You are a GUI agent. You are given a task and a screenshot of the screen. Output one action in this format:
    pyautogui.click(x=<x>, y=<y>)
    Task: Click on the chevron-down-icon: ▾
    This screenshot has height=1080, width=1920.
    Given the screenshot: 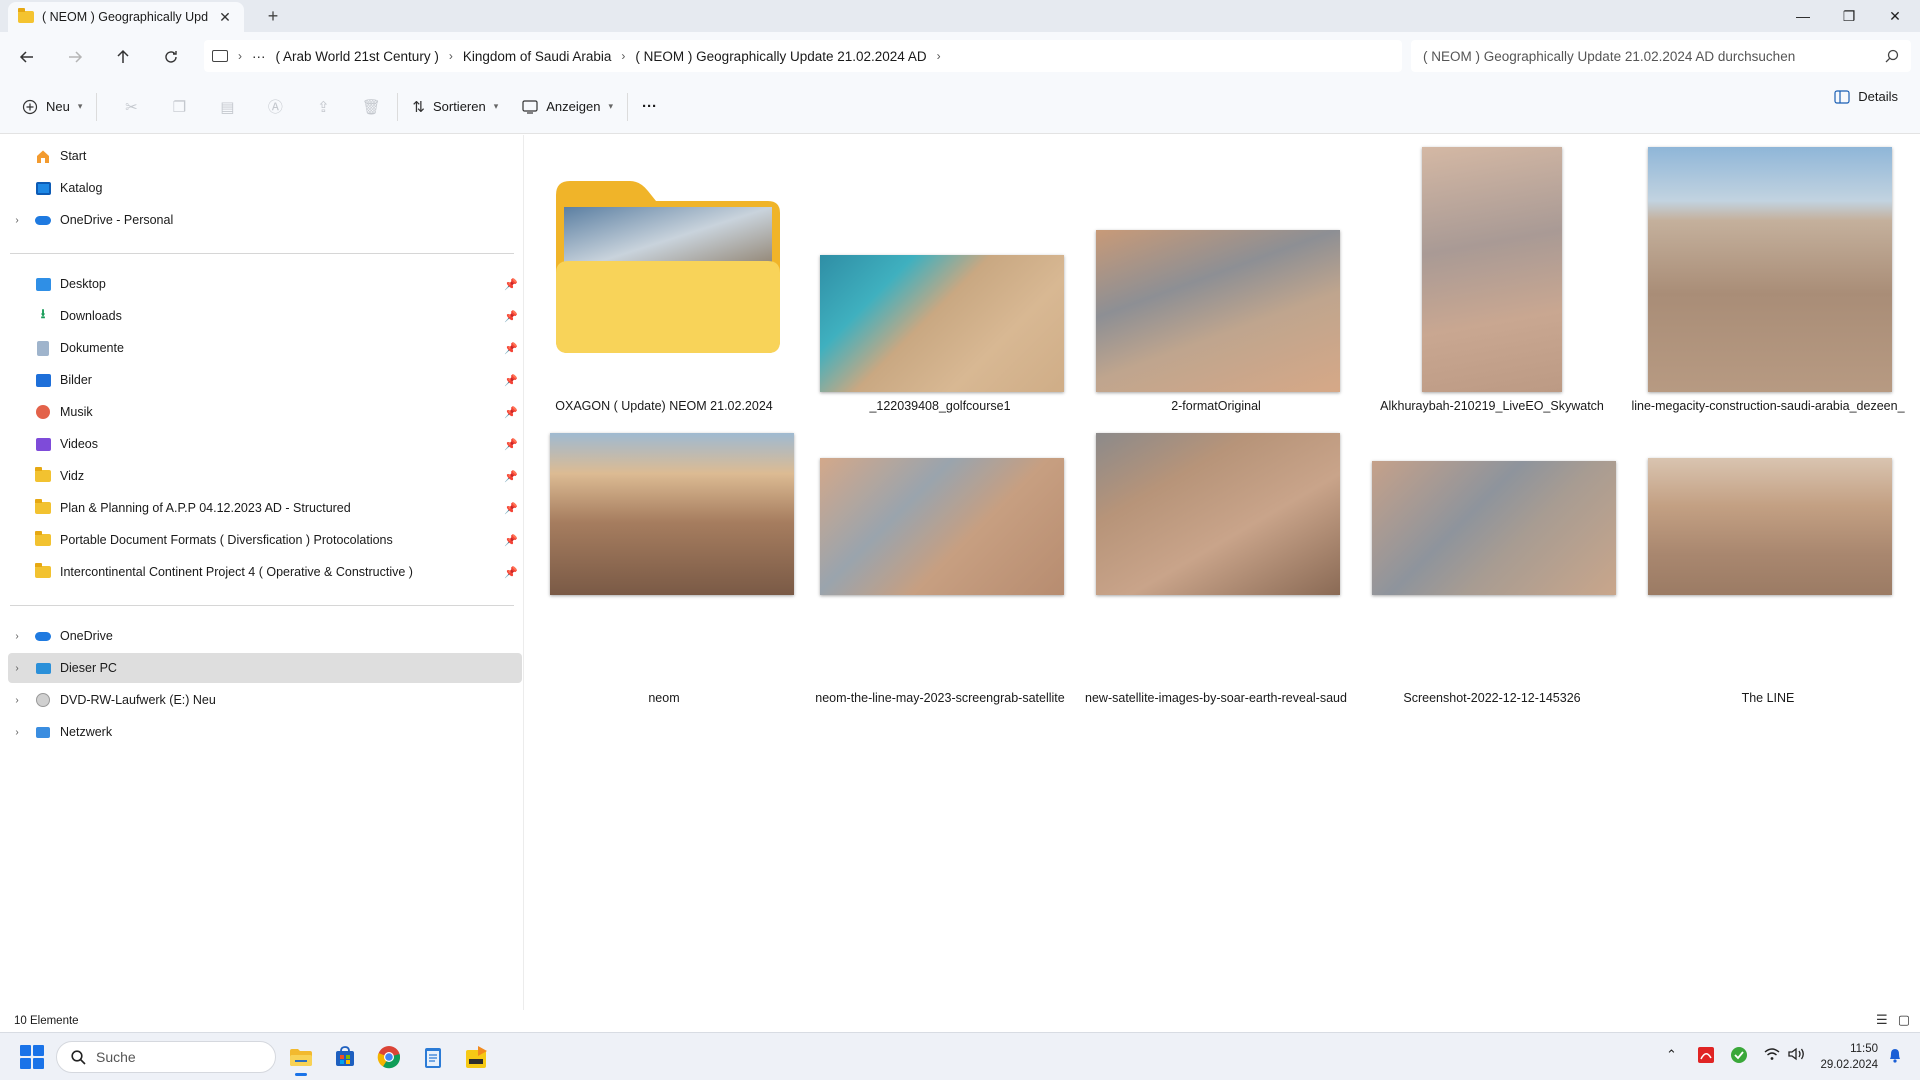 What is the action you would take?
    pyautogui.click(x=80, y=106)
    